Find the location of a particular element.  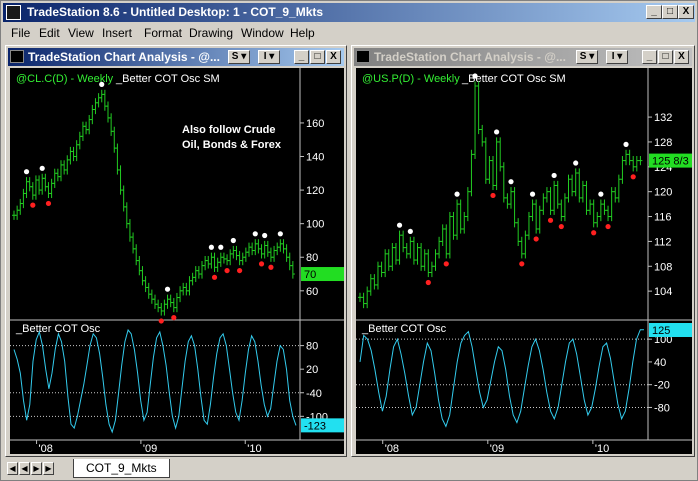

maximize-button: □ is located at coordinates (670, 12).